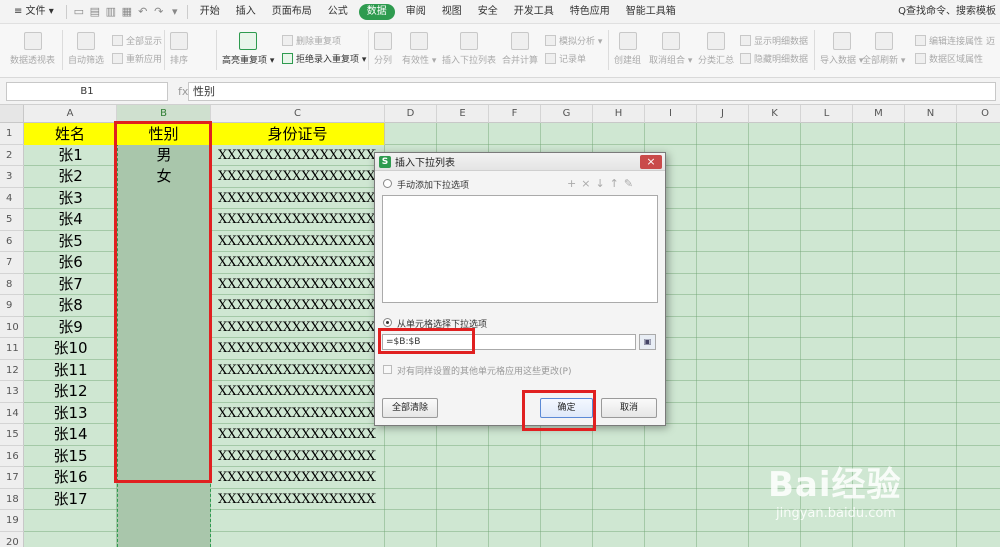 Image resolution: width=1000 pixels, height=547 pixels. Describe the element at coordinates (79, 12) in the screenshot. I see `save-icon: ▭` at that location.